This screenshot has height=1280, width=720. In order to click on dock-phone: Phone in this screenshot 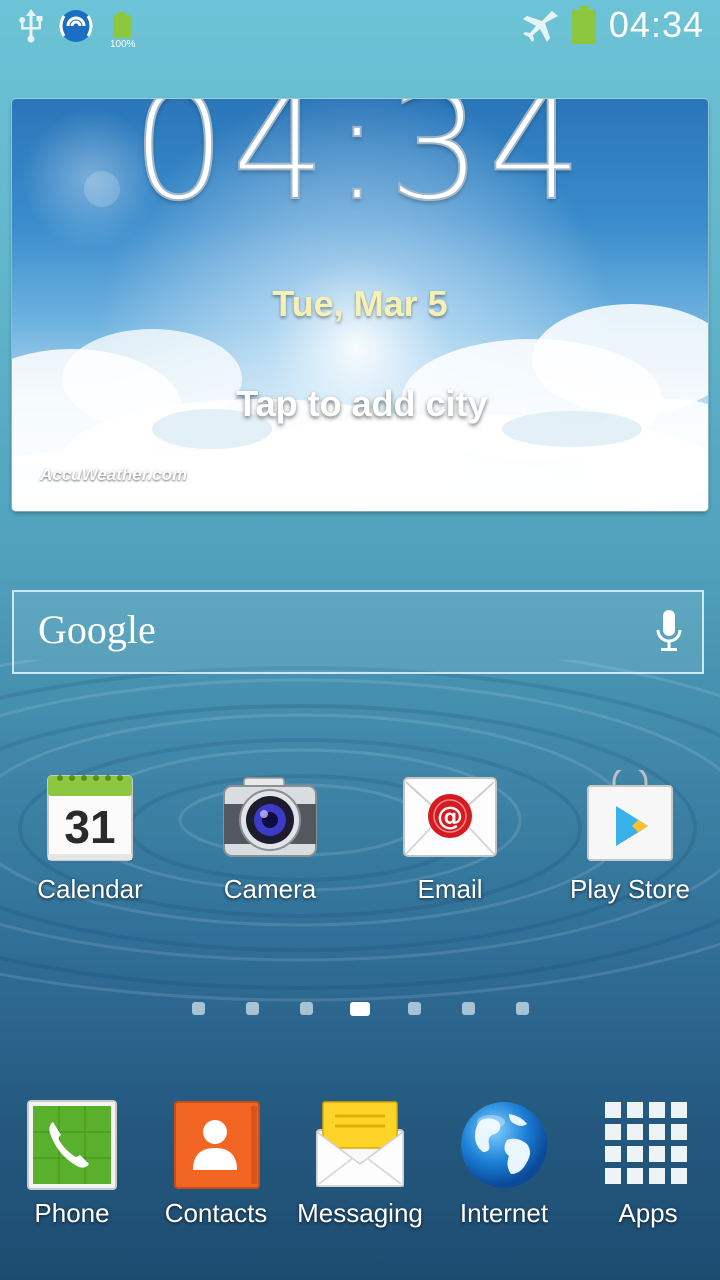, I will do `click(72, 1164)`.